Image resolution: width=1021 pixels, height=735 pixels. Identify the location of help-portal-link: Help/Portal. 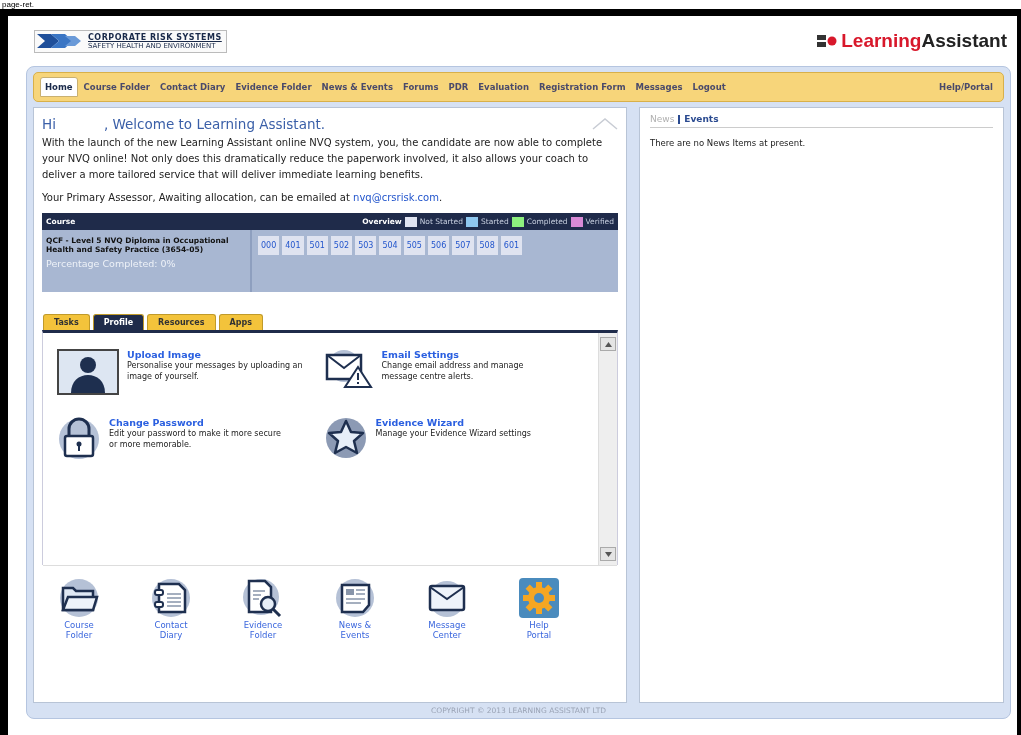
(966, 87).